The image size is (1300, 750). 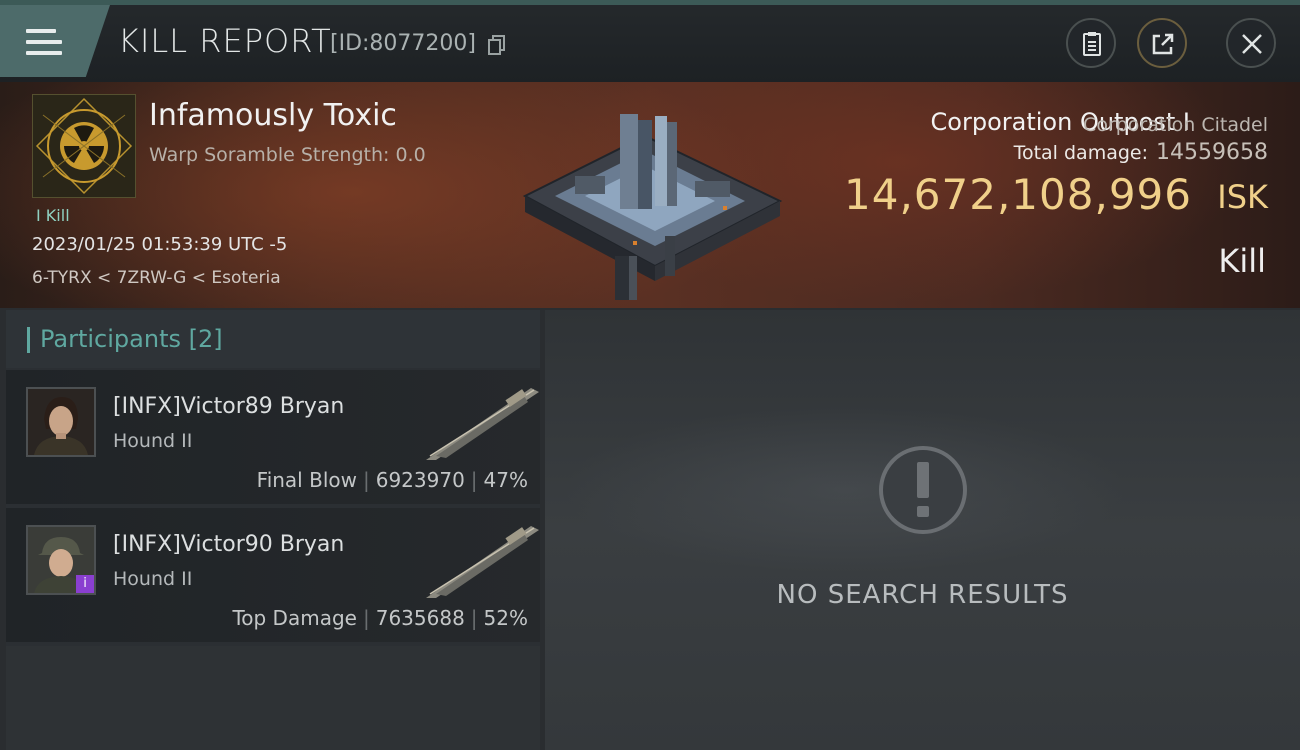 I want to click on share-icon, so click(x=1163, y=44).